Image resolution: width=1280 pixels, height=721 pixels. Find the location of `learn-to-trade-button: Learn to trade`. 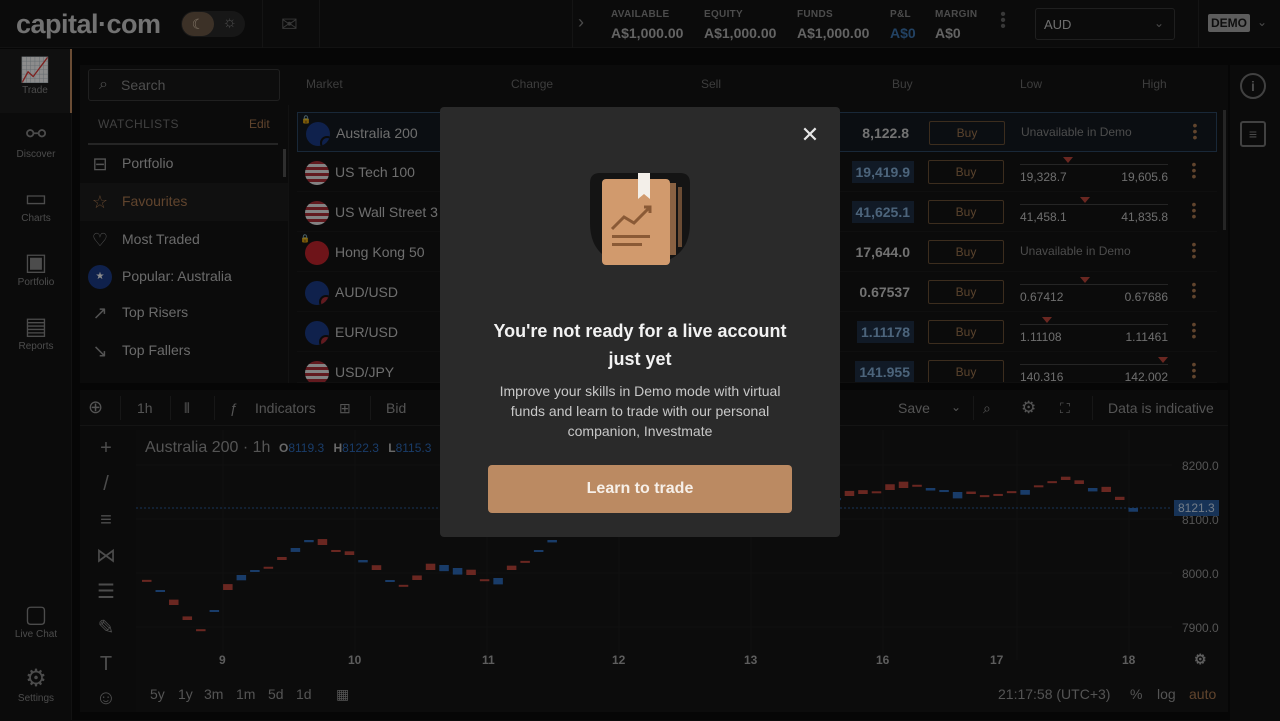

learn-to-trade-button: Learn to trade is located at coordinates (640, 489).